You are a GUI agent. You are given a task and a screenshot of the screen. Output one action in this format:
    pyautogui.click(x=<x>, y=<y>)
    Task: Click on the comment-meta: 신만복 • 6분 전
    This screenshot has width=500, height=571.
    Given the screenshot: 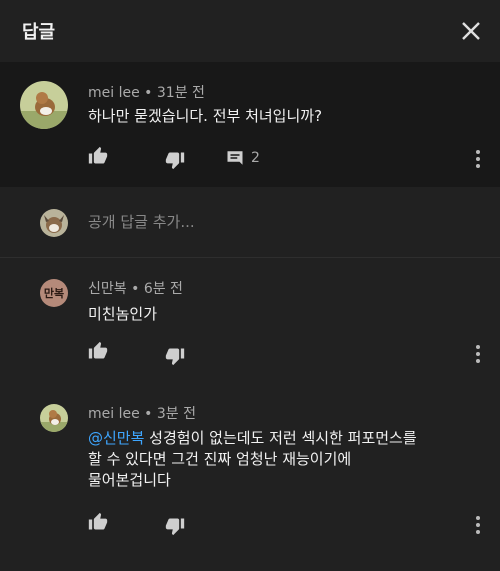 What is the action you would take?
    pyautogui.click(x=135, y=288)
    